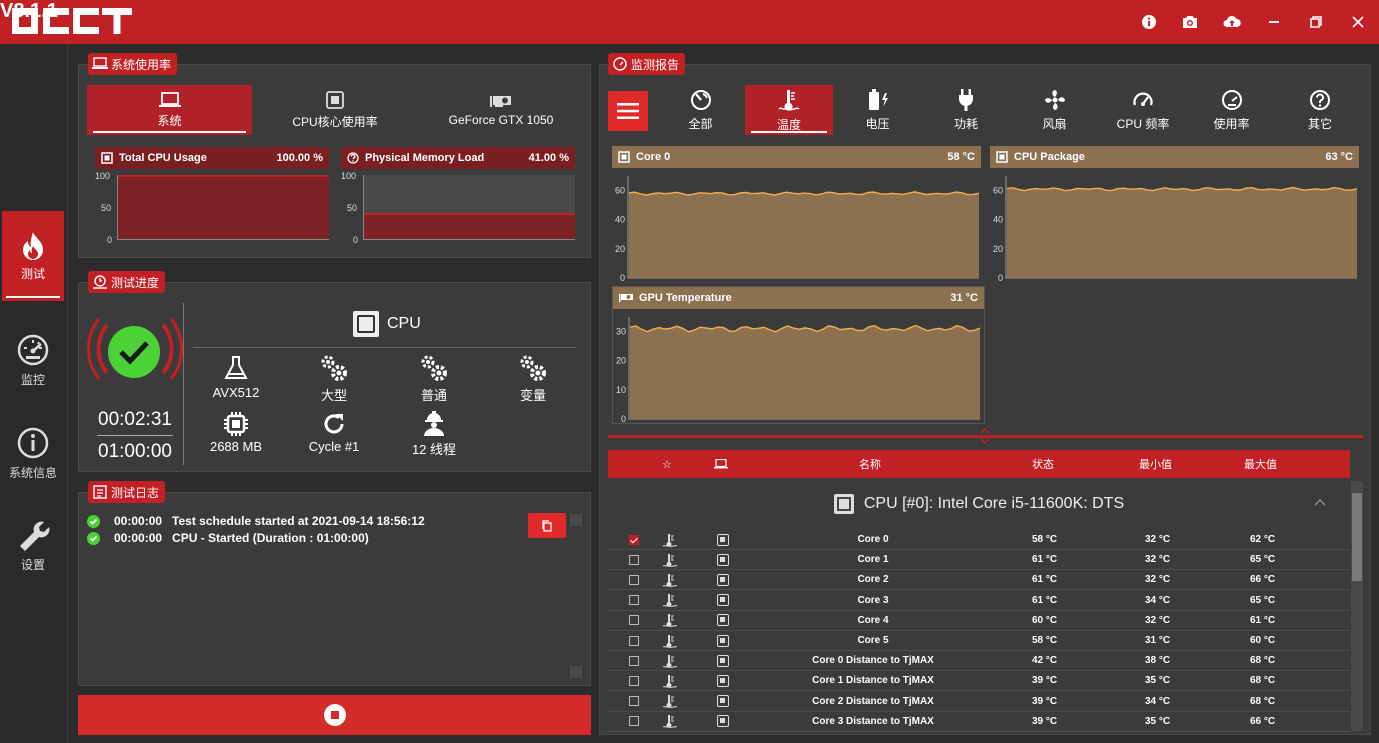 The height and width of the screenshot is (743, 1379). I want to click on check-ok-icon, so click(134, 352).